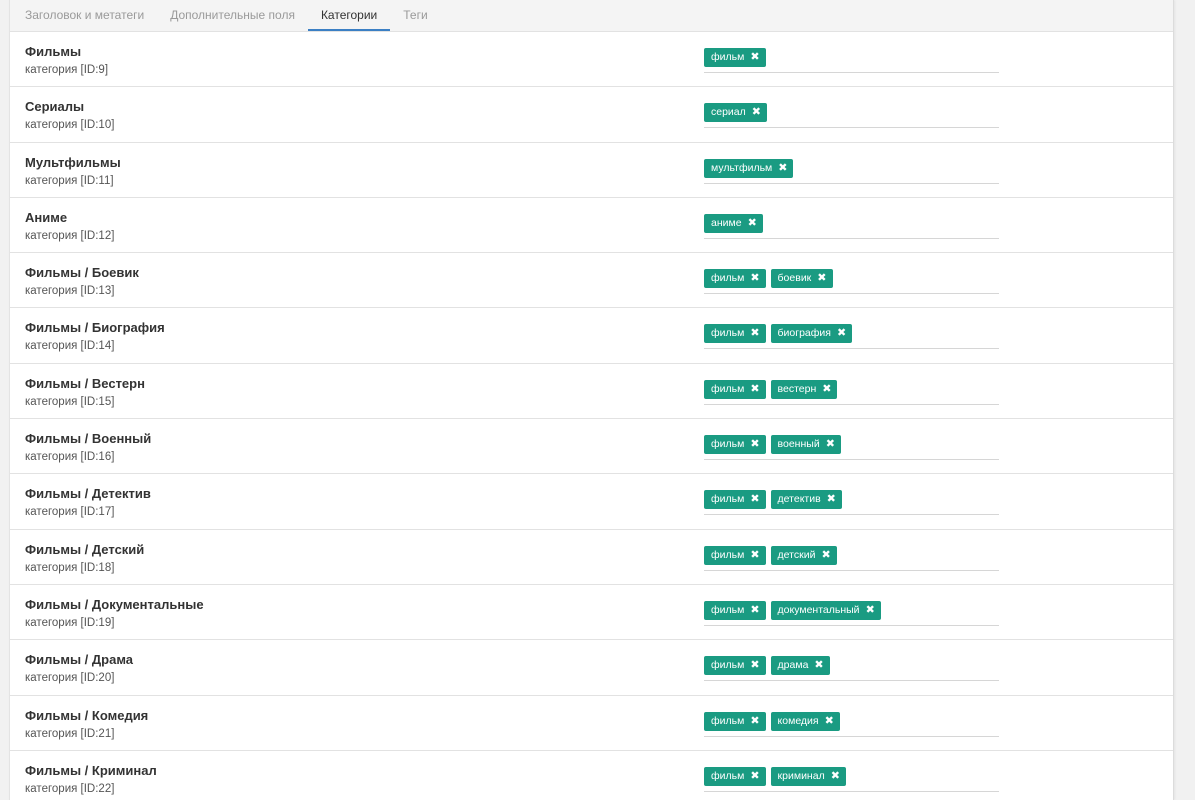  I want to click on category-title: Фильмы / Боевик, so click(82, 273).